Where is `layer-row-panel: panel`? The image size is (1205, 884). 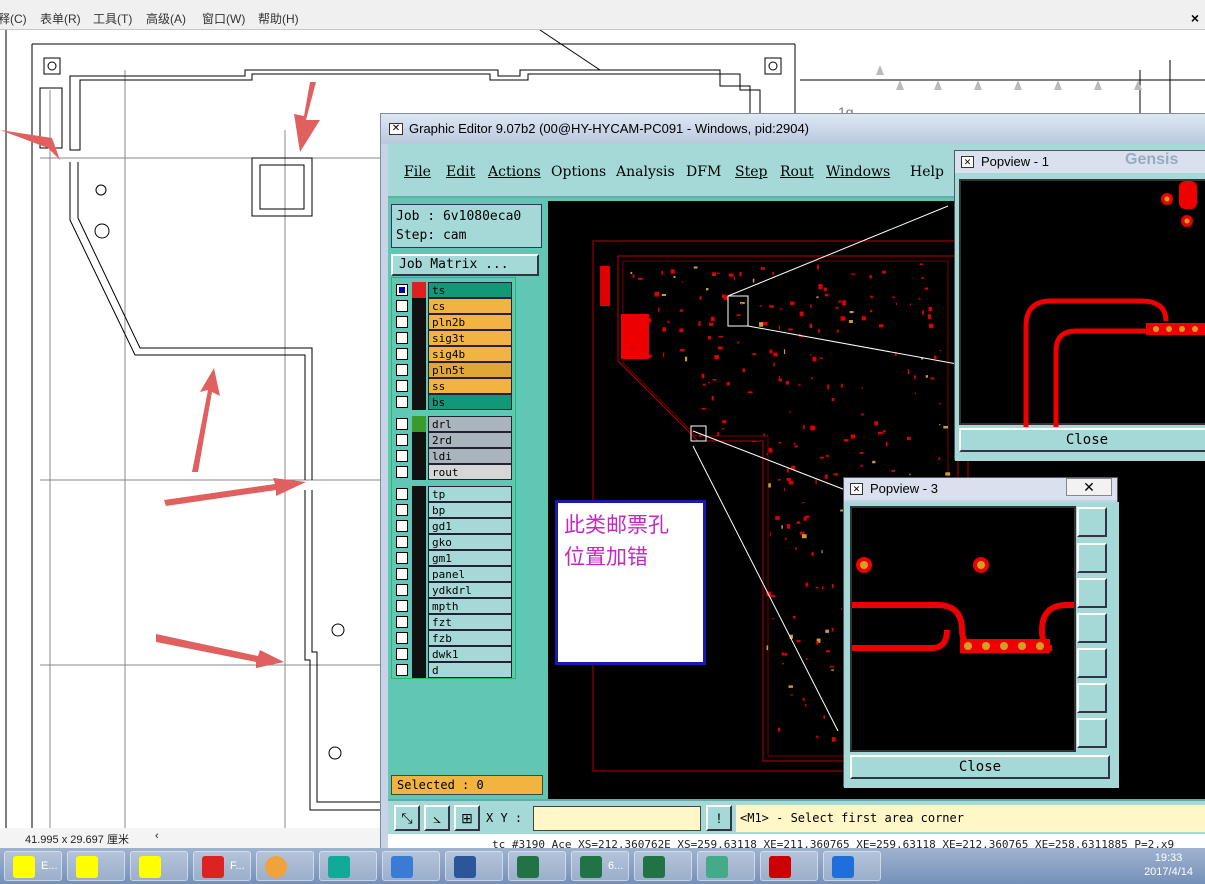 layer-row-panel: panel is located at coordinates (454, 574).